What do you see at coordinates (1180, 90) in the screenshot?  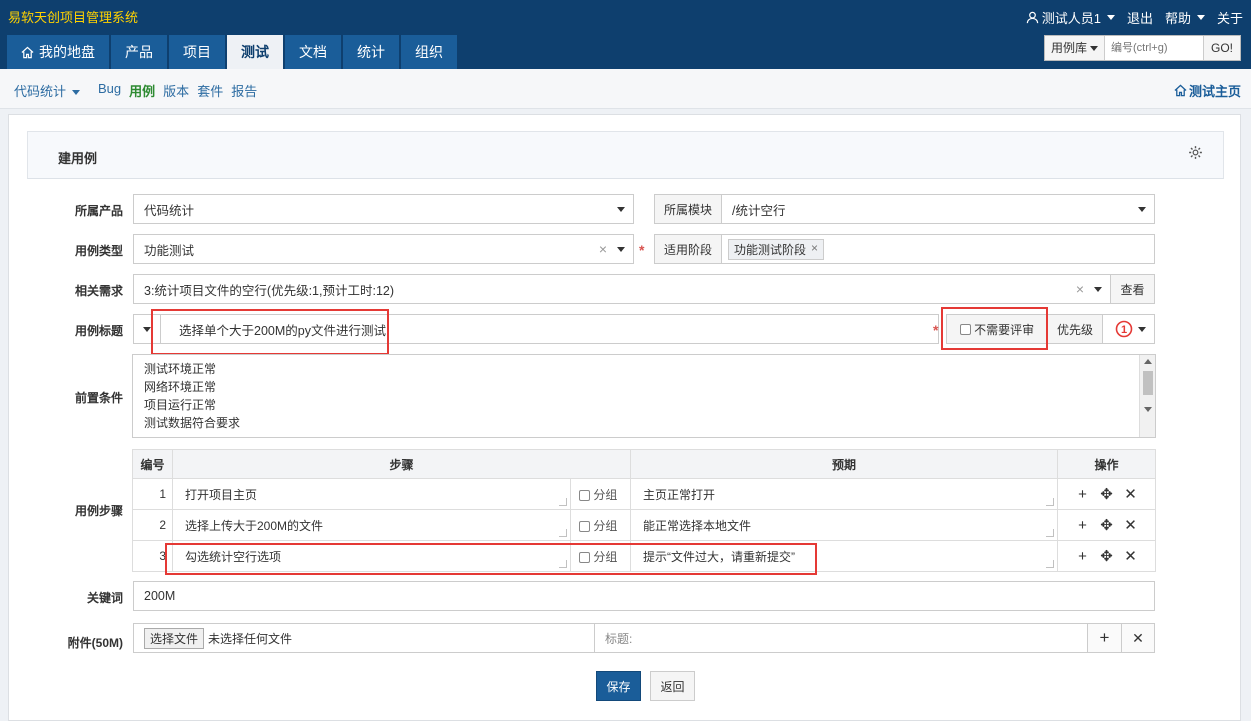 I see `home-icon` at bounding box center [1180, 90].